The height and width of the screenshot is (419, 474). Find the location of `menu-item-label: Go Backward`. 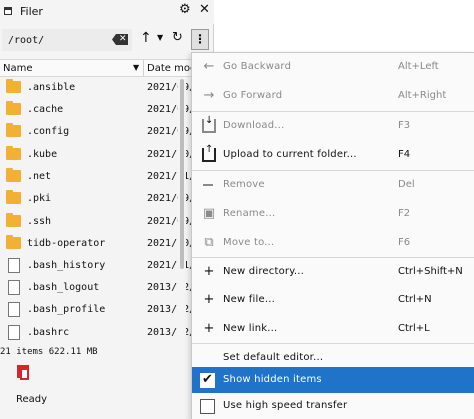

menu-item-label: Go Backward is located at coordinates (257, 66).